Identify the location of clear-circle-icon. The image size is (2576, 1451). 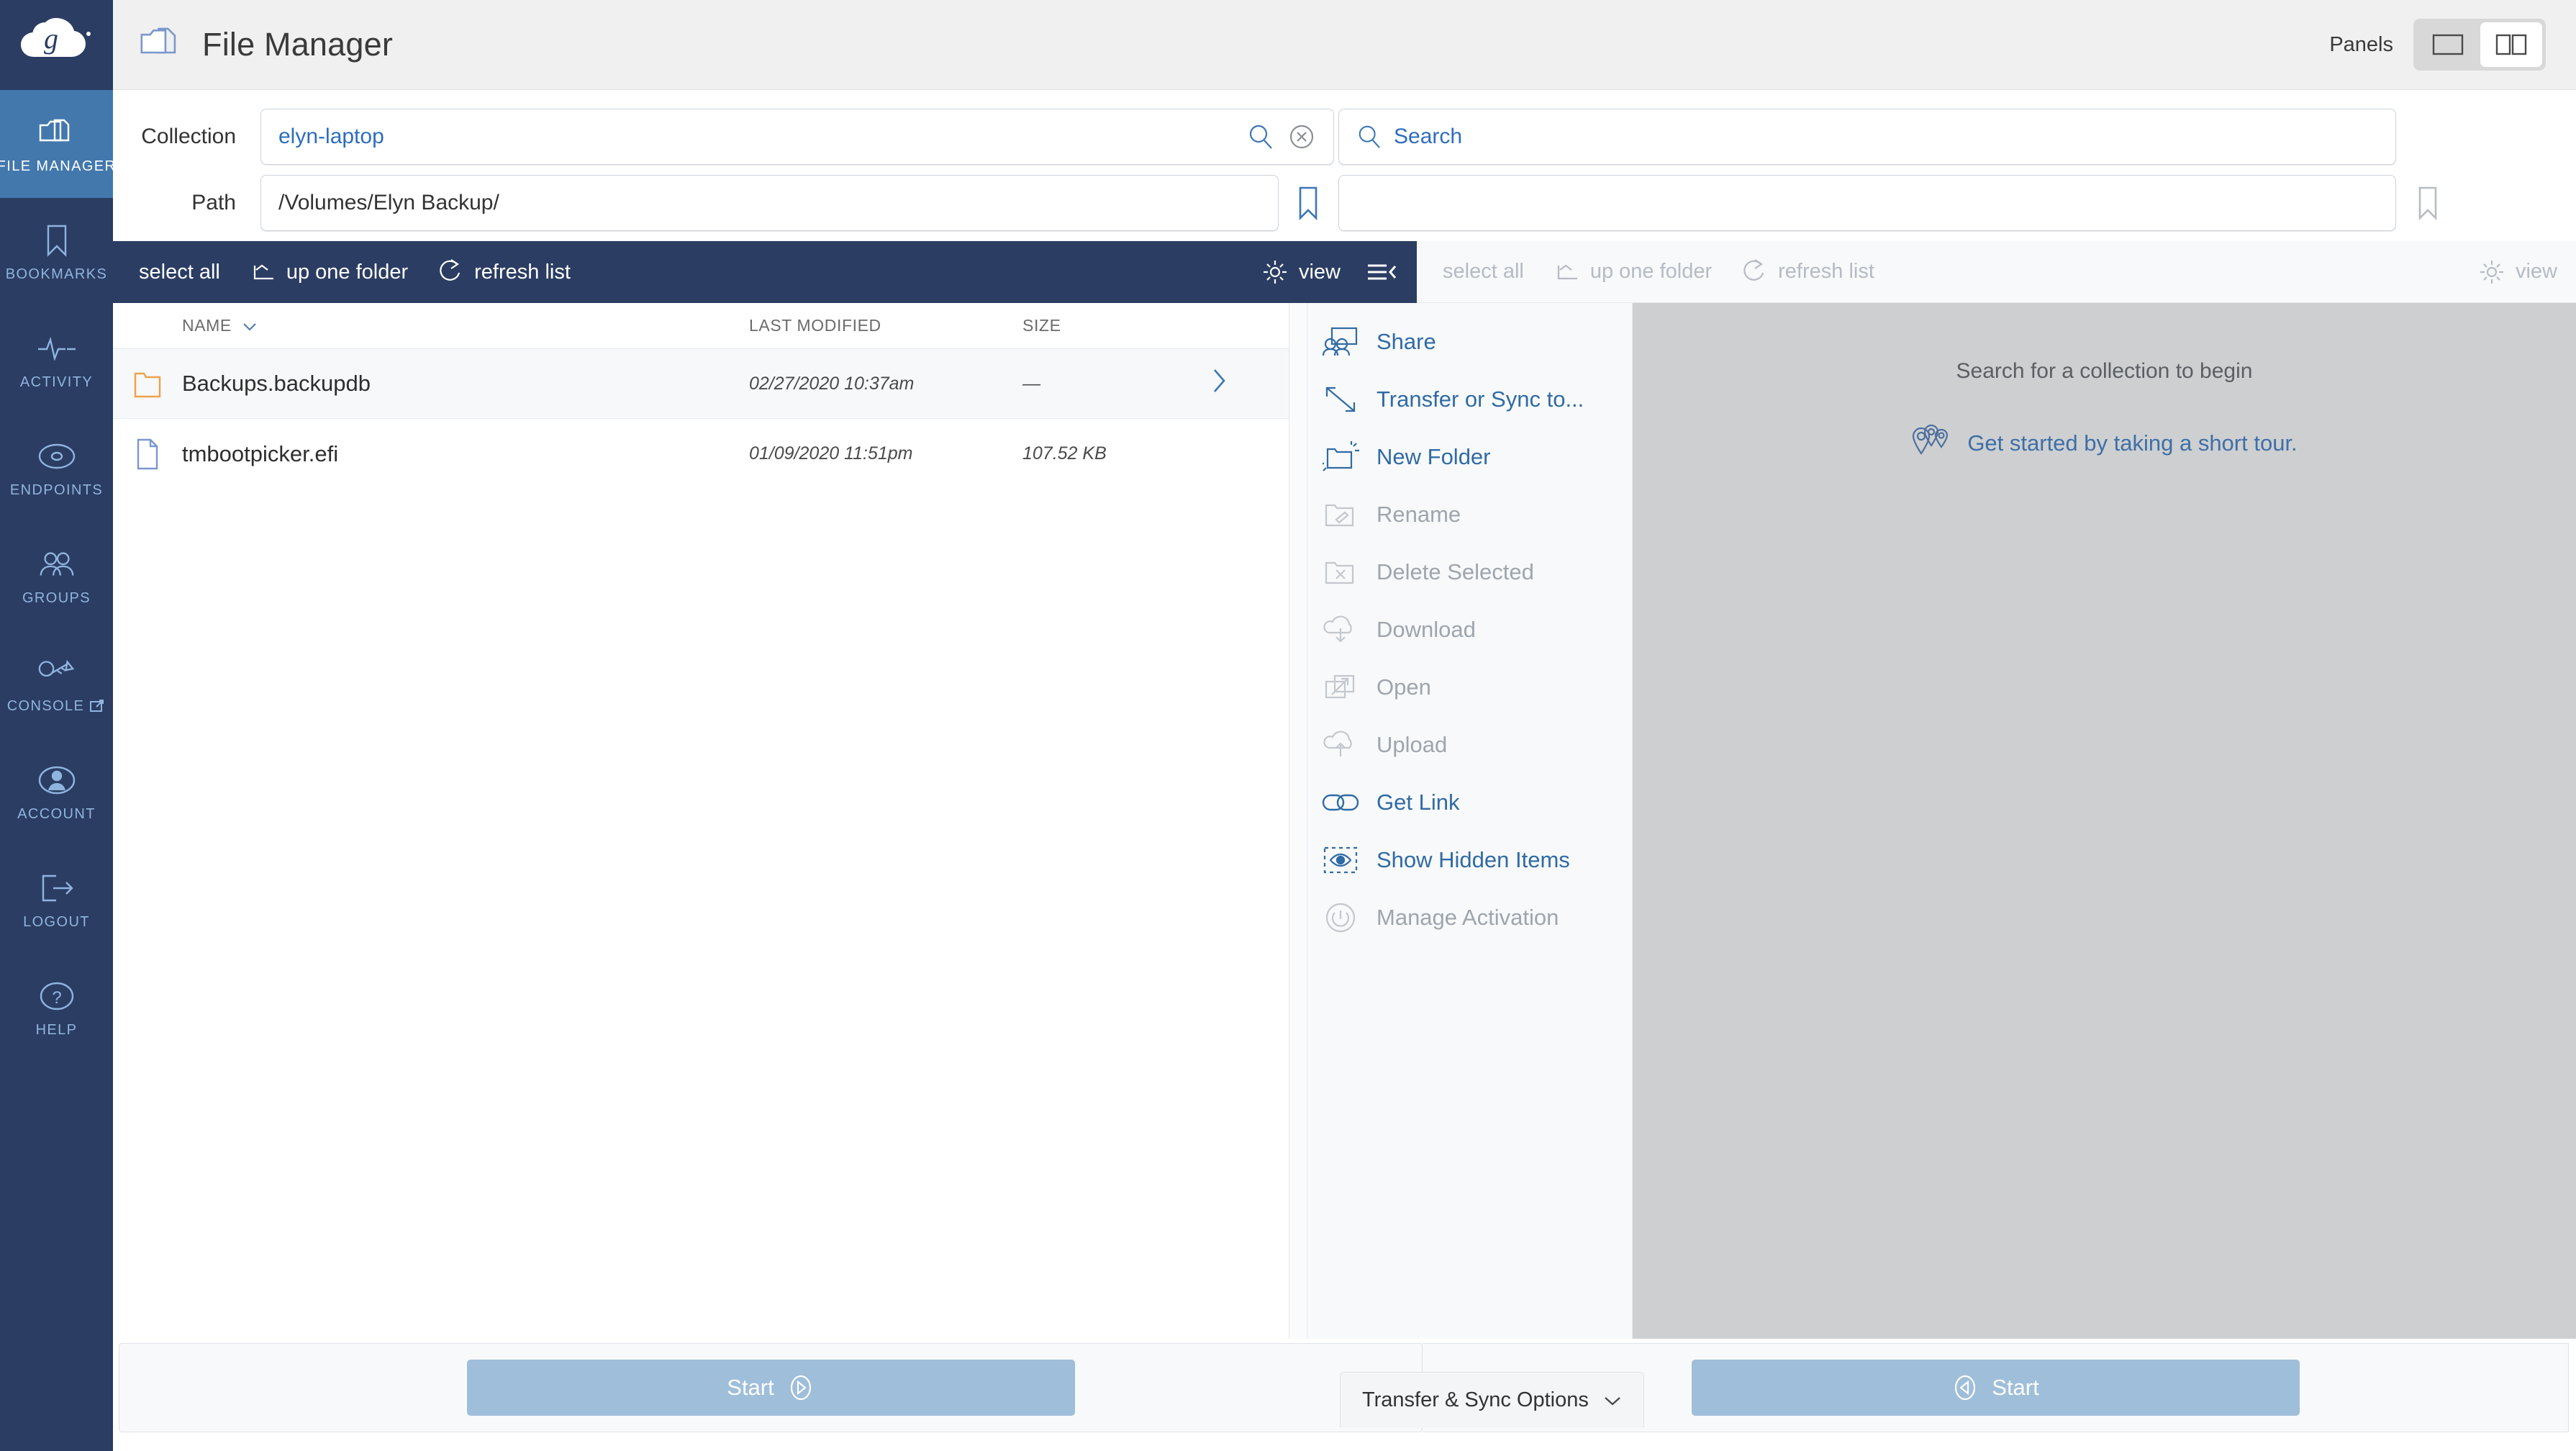
(1301, 136).